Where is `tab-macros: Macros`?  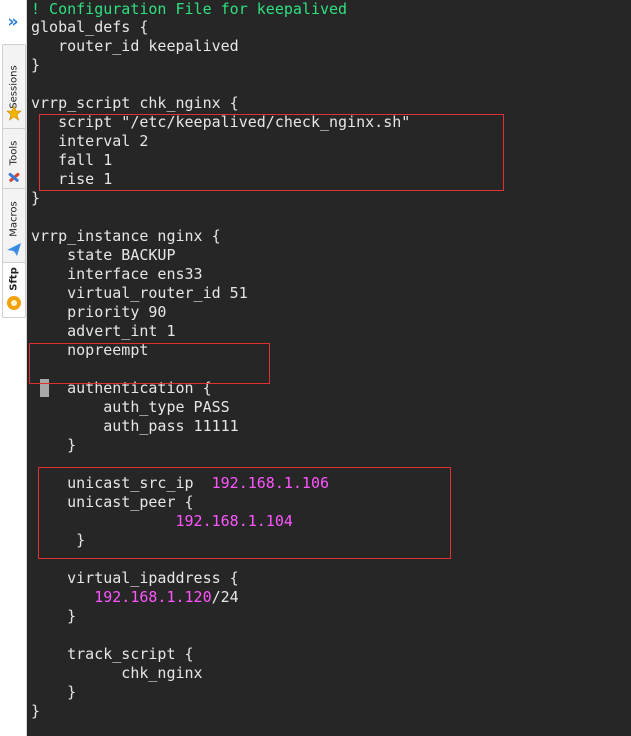 tab-macros: Macros is located at coordinates (14, 226).